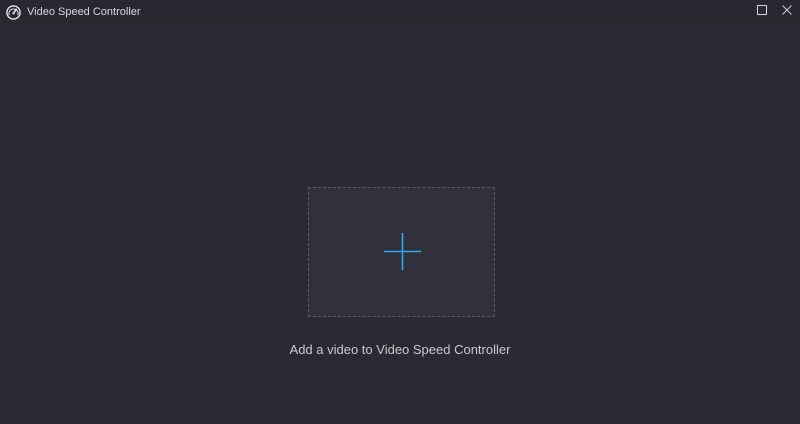 The image size is (800, 424). I want to click on close-icon, so click(787, 12).